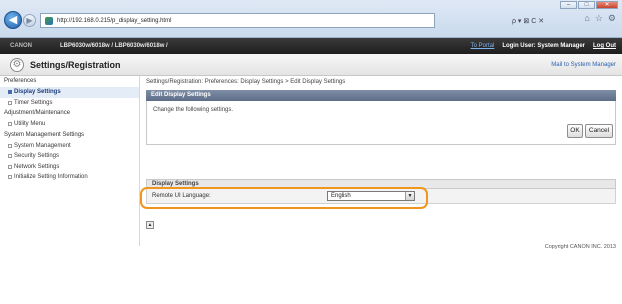 Image resolution: width=622 pixels, height=304 pixels. I want to click on sidebar-item-utility-menu: Utility Menu, so click(69, 124).